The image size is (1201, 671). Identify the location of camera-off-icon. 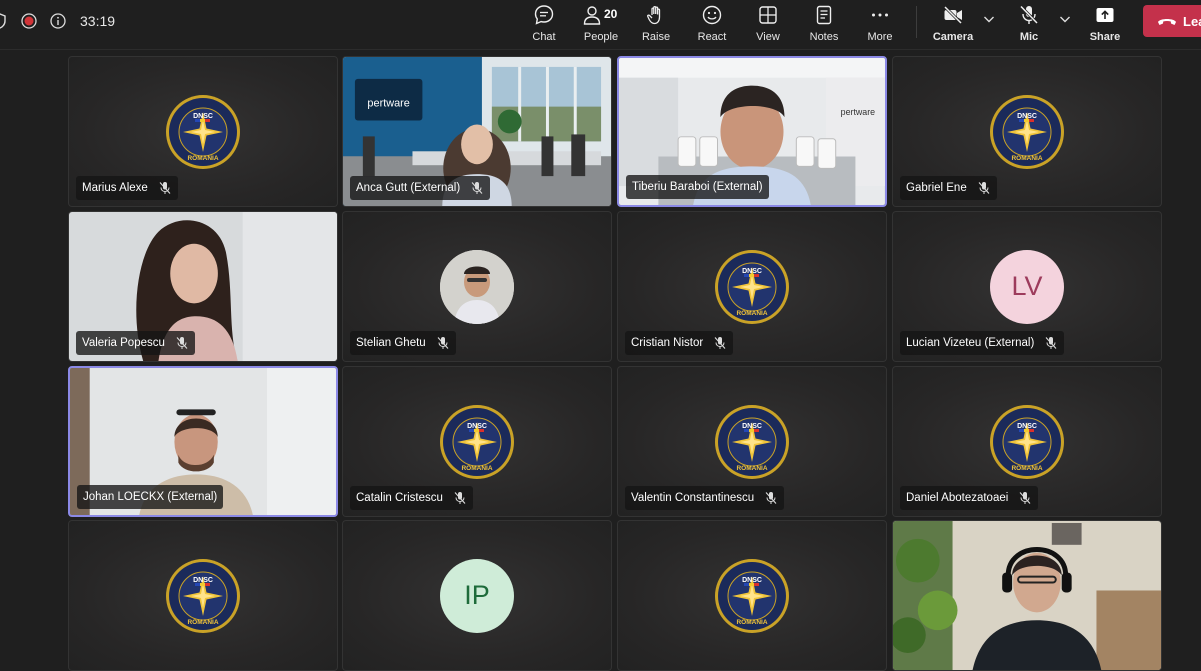
(953, 15).